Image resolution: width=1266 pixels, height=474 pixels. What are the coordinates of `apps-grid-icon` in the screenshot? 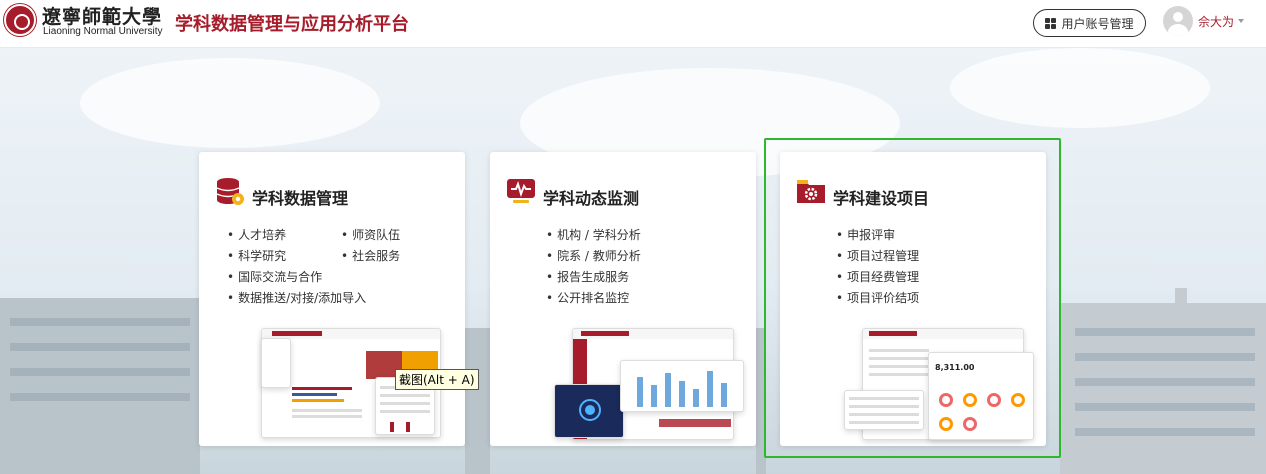 It's located at (1051, 23).